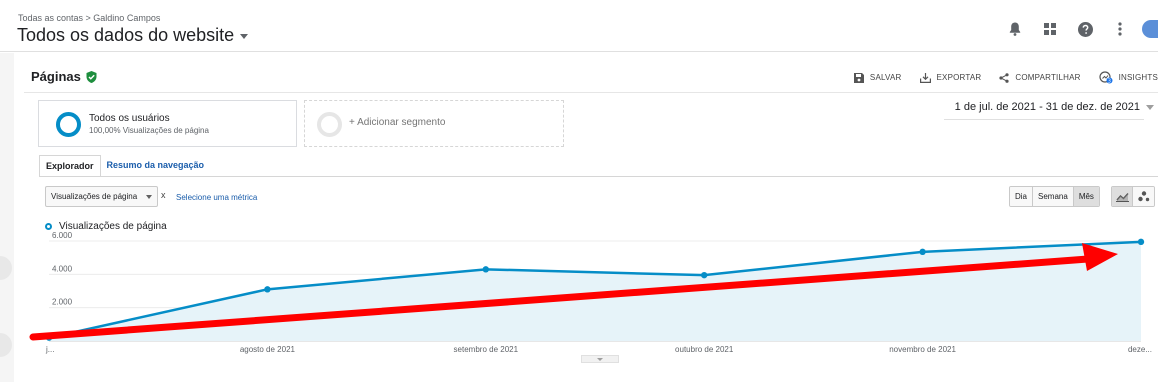 Image resolution: width=1158 pixels, height=382 pixels. What do you see at coordinates (704, 349) in the screenshot?
I see `x-tick-label: outubro de 2021` at bounding box center [704, 349].